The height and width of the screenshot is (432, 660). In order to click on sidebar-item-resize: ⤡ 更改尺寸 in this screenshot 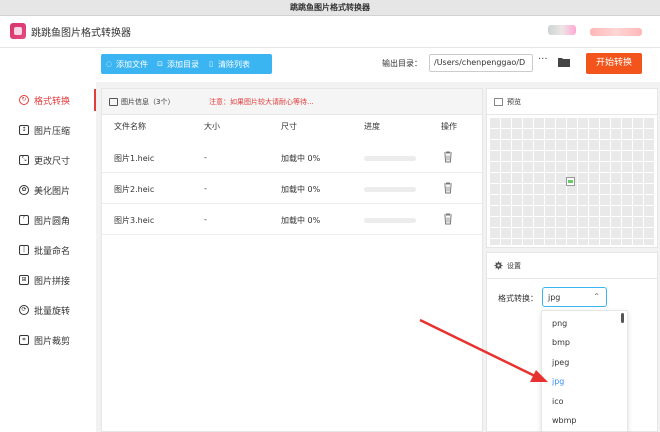, I will do `click(48, 160)`.